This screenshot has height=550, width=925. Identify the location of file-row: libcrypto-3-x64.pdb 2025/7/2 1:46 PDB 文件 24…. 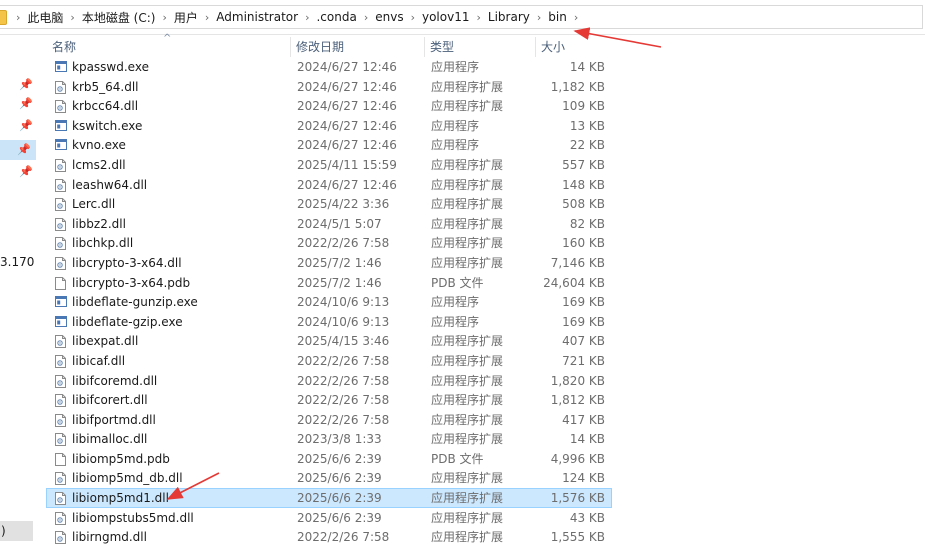
(329, 283).